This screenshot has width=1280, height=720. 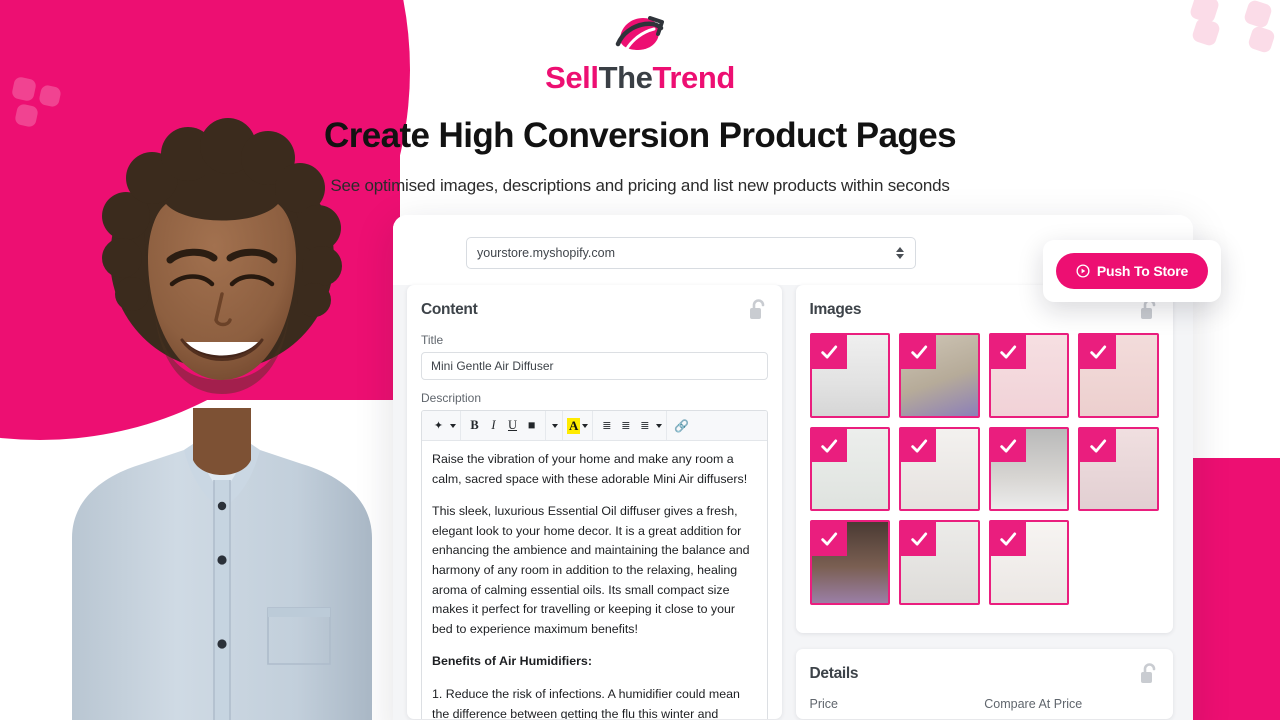 I want to click on details-panel: Details Price Compare At Price, so click(x=984, y=684).